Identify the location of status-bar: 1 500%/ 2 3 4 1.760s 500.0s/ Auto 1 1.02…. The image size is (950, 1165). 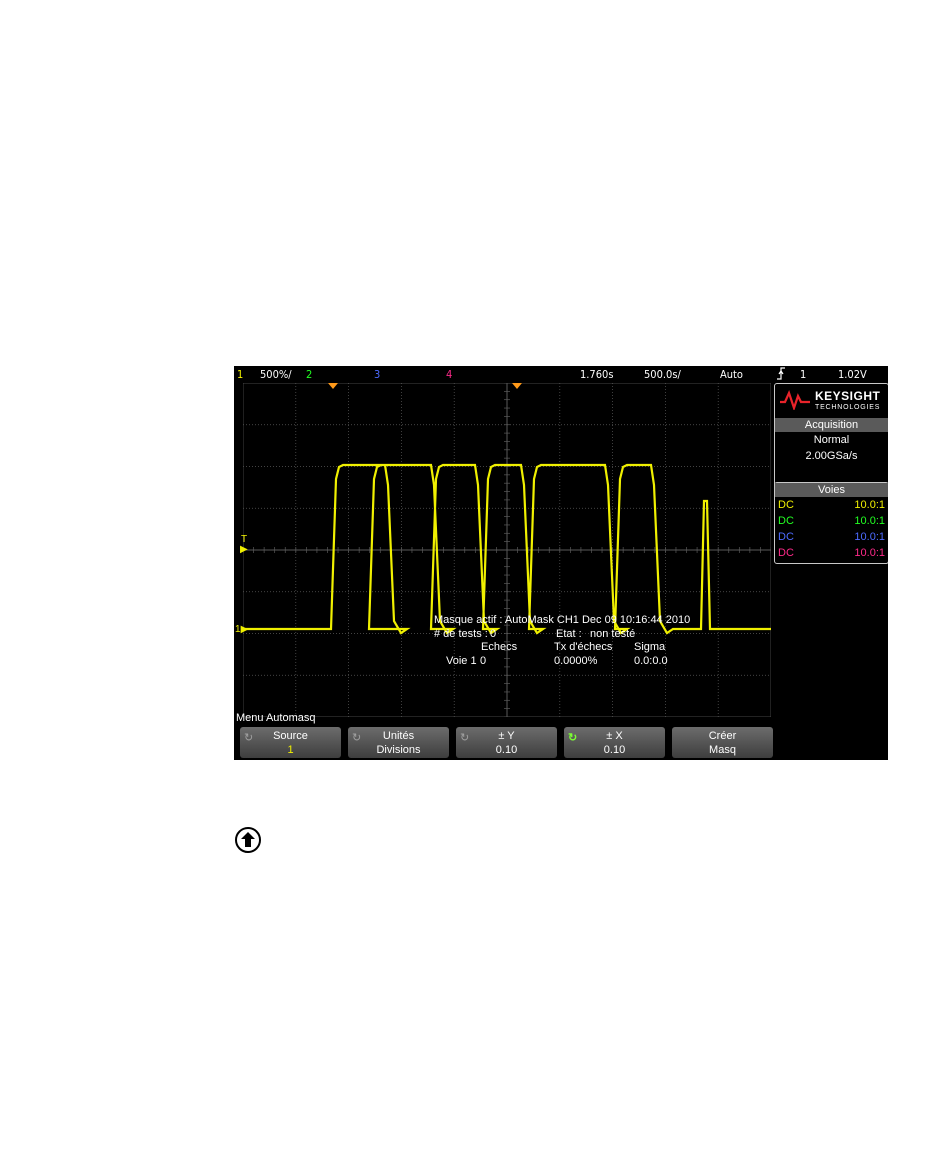
(561, 374).